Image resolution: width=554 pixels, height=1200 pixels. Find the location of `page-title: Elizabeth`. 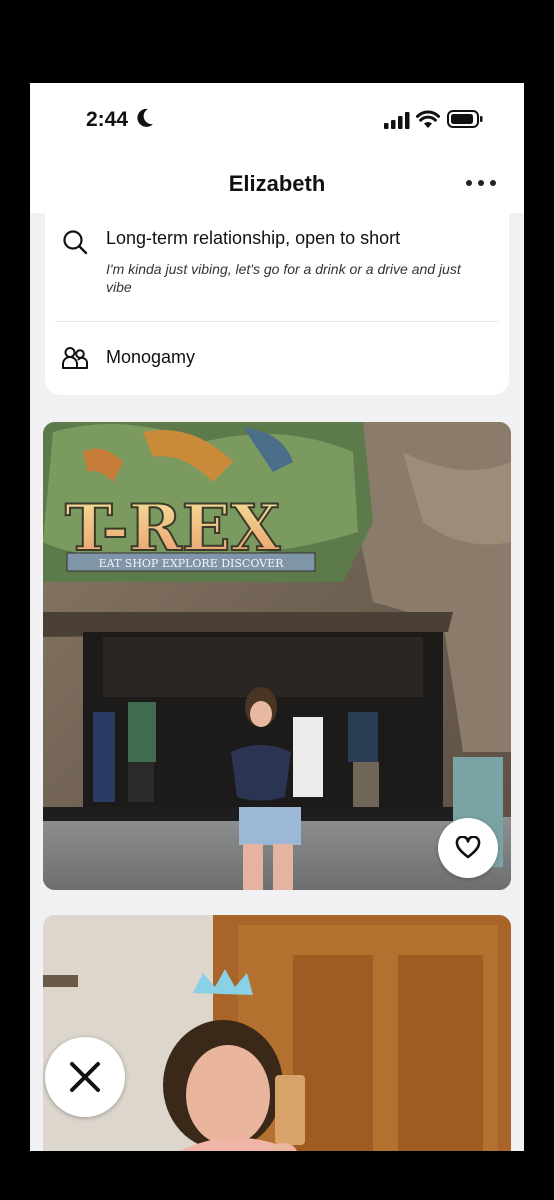

page-title: Elizabeth is located at coordinates (277, 183).